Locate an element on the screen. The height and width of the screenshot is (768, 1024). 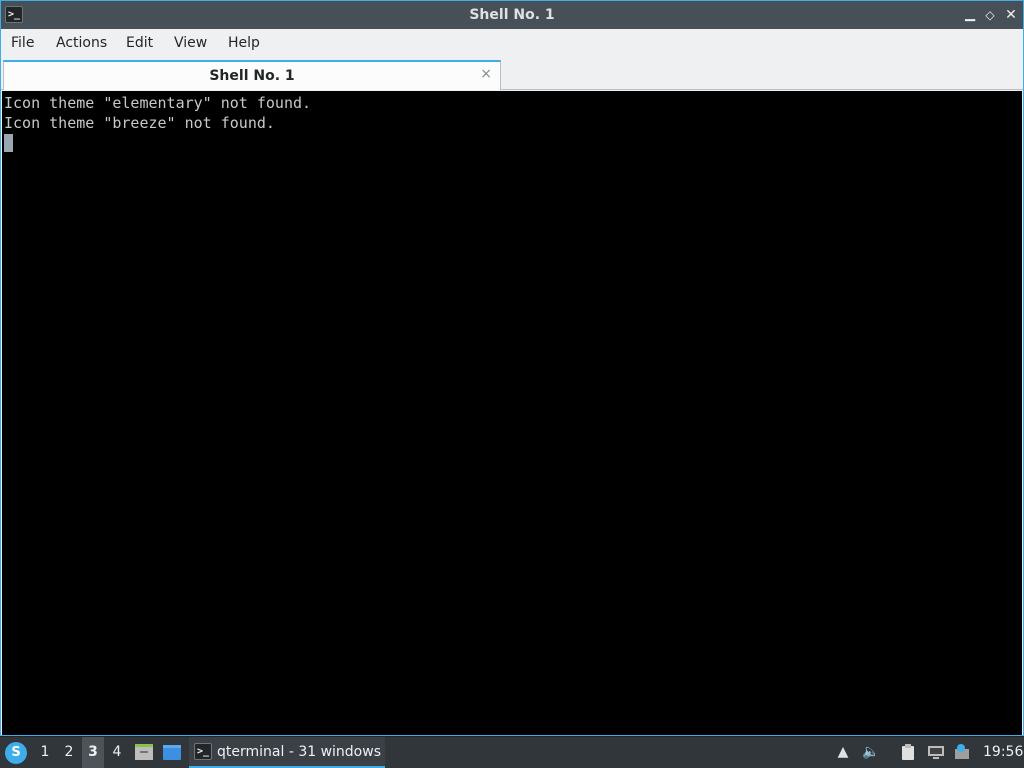
menu-bar: File Actions Edit View Help is located at coordinates (512, 43).